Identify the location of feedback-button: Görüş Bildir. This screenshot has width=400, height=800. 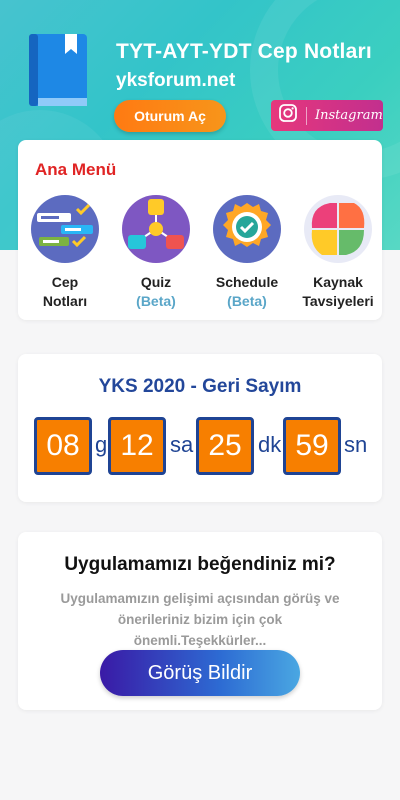
(200, 673).